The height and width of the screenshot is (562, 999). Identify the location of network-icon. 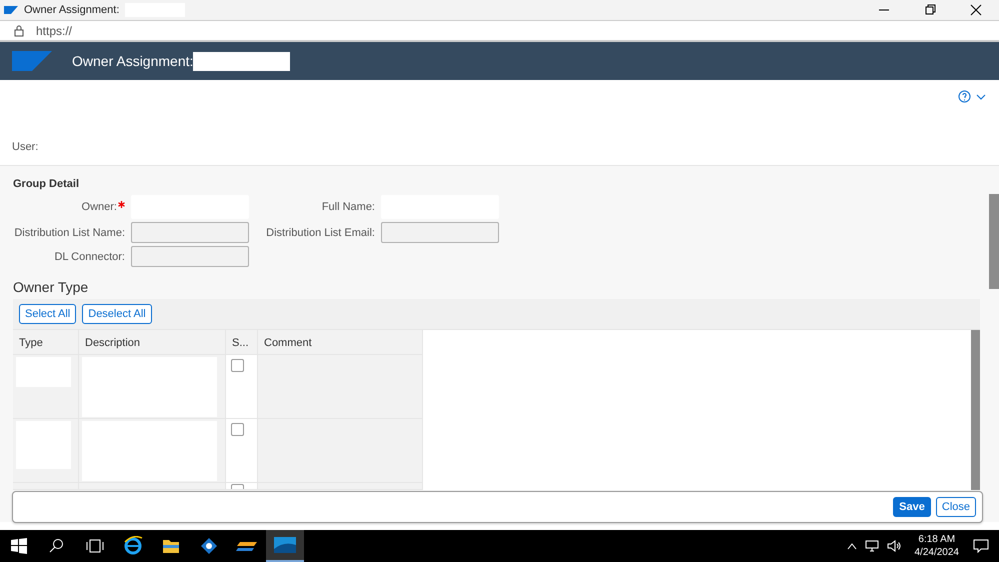
(871, 546).